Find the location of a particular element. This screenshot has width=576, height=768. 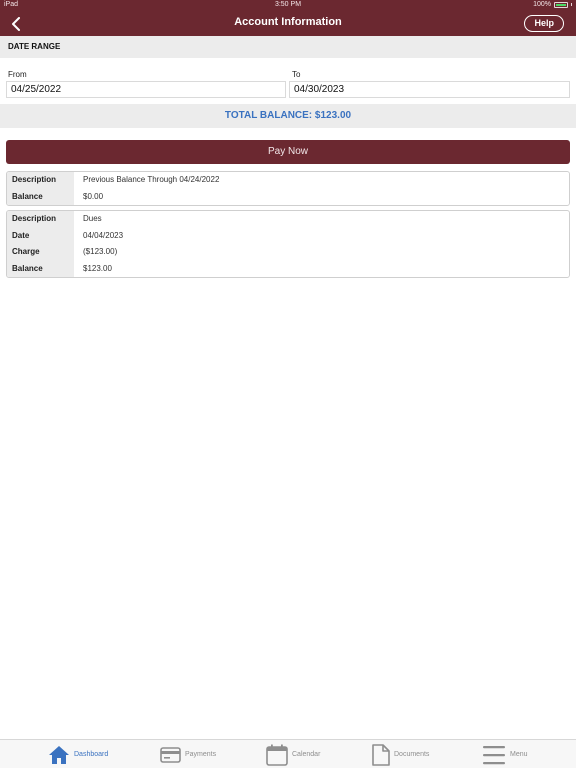

menu-icon is located at coordinates (494, 754).